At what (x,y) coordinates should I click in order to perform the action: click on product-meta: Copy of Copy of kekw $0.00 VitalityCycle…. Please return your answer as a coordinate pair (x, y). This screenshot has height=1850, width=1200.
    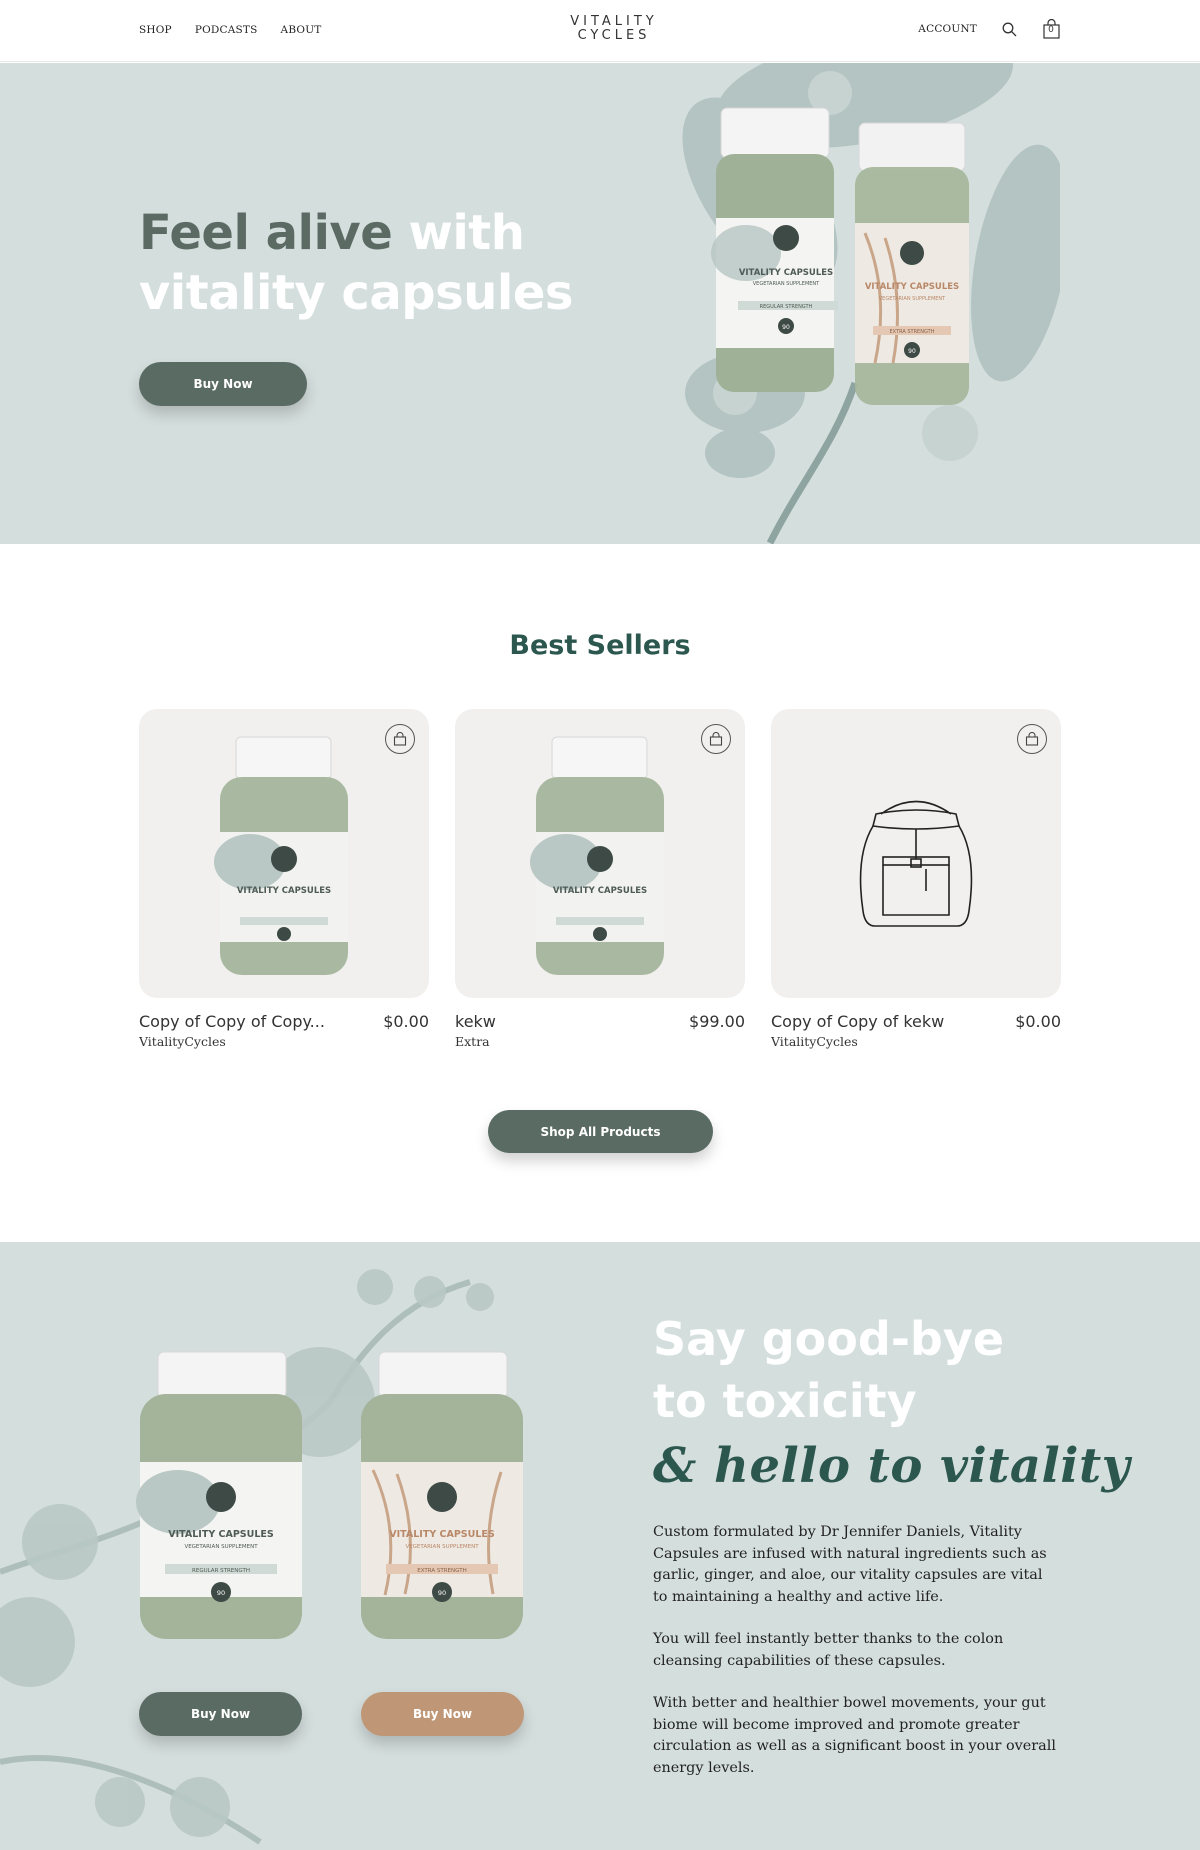
    Looking at the image, I should click on (916, 1032).